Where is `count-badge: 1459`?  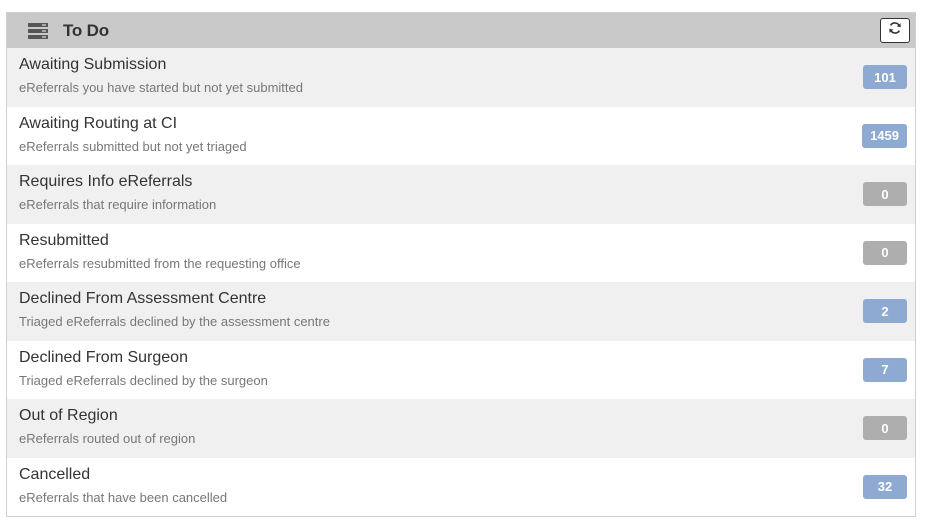 count-badge: 1459 is located at coordinates (884, 135).